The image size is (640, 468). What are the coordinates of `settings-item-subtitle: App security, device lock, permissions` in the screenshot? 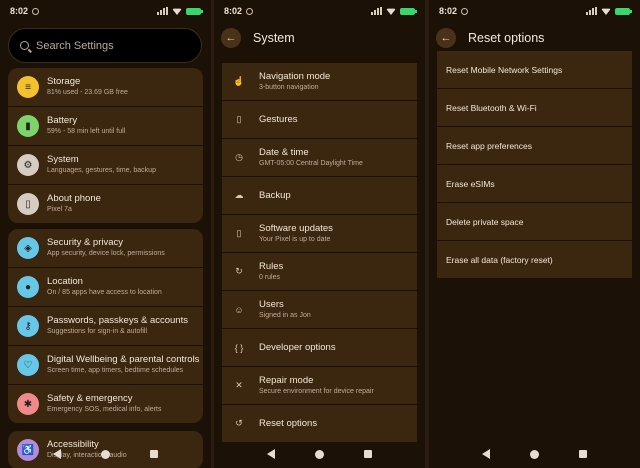 It's located at (106, 253).